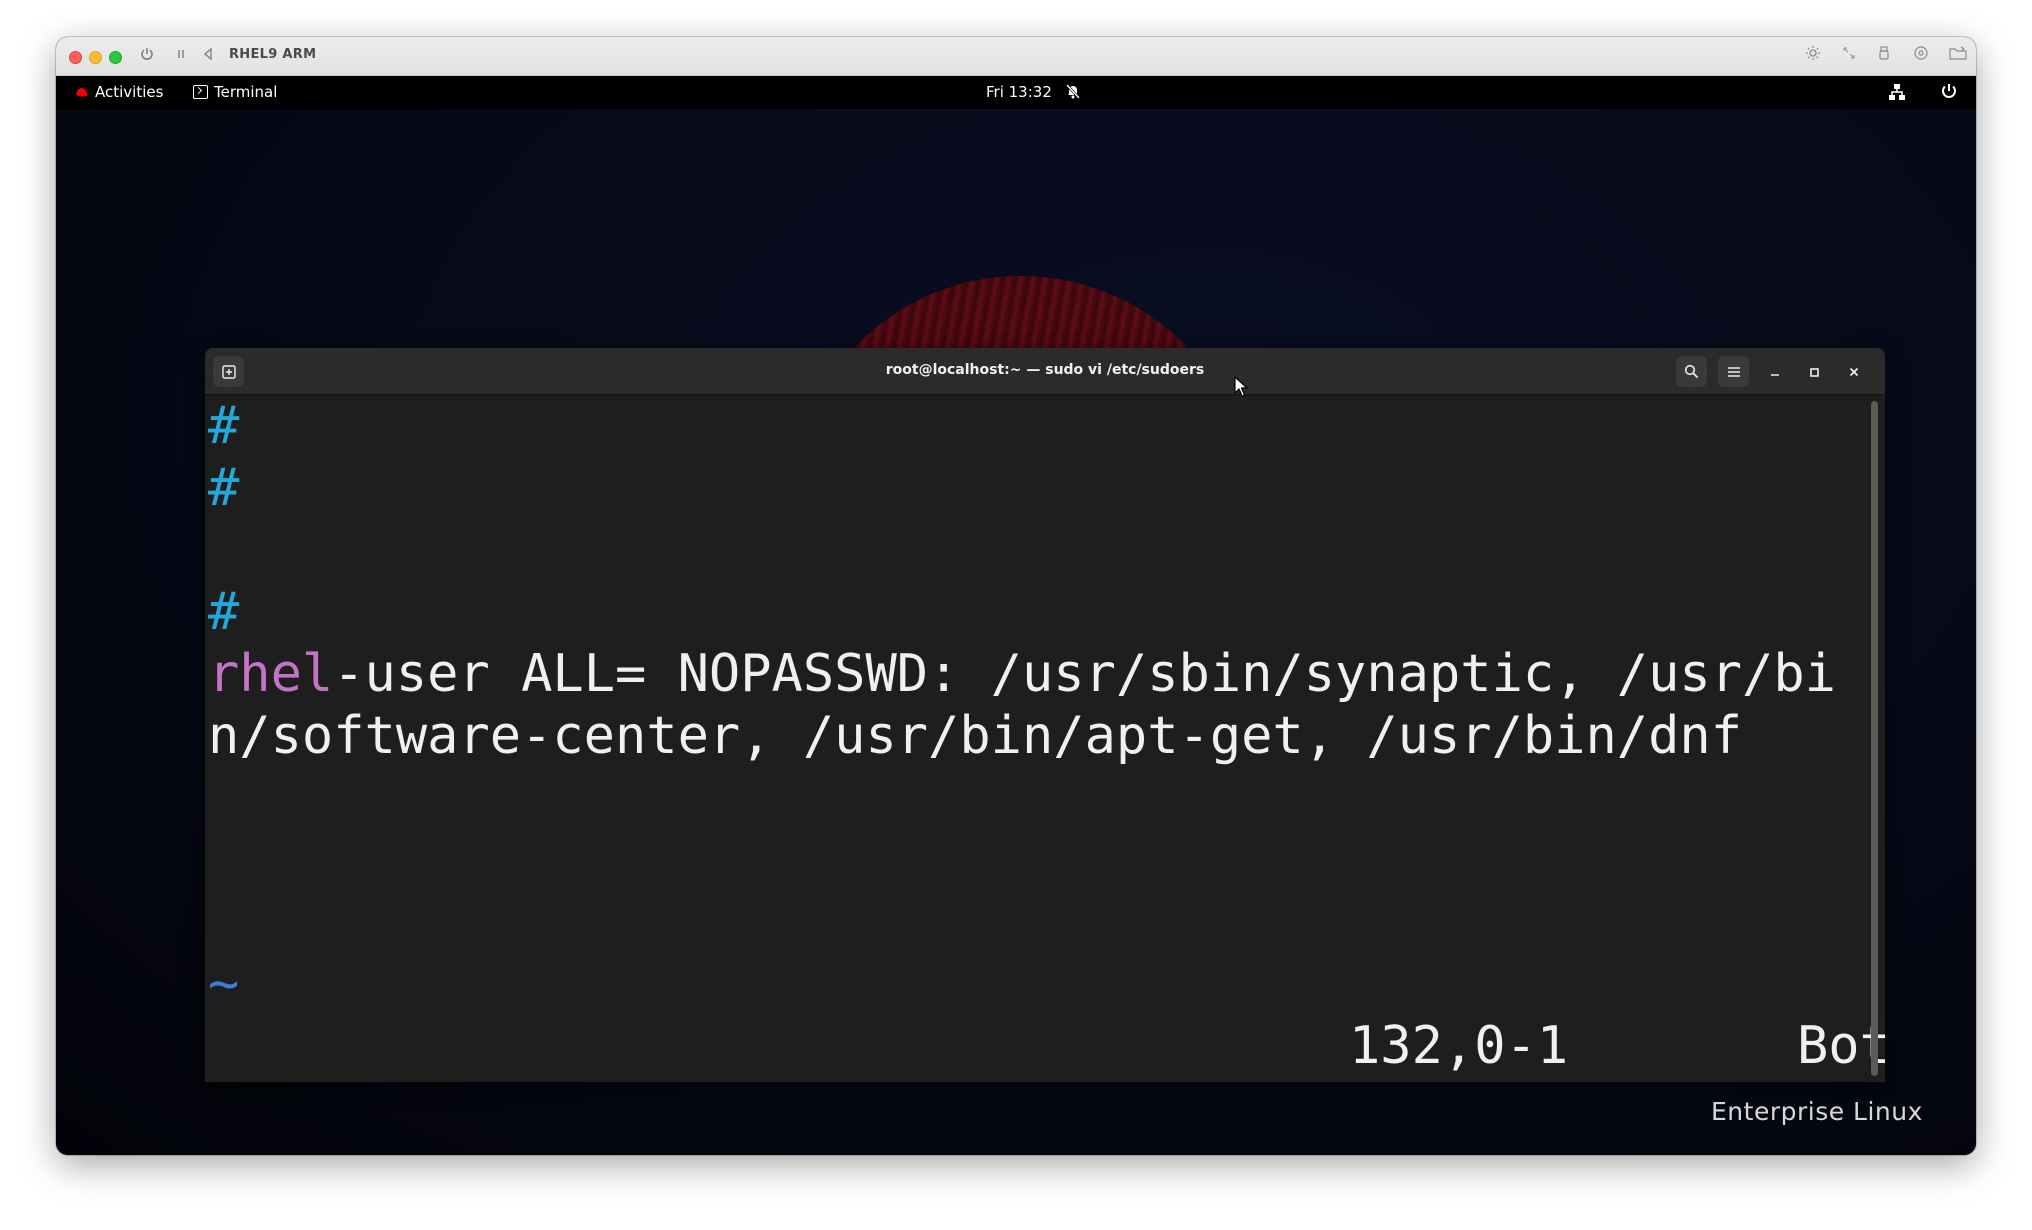 The width and height of the screenshot is (2032, 1230). What do you see at coordinates (95, 57) in the screenshot?
I see `minimize-window-button` at bounding box center [95, 57].